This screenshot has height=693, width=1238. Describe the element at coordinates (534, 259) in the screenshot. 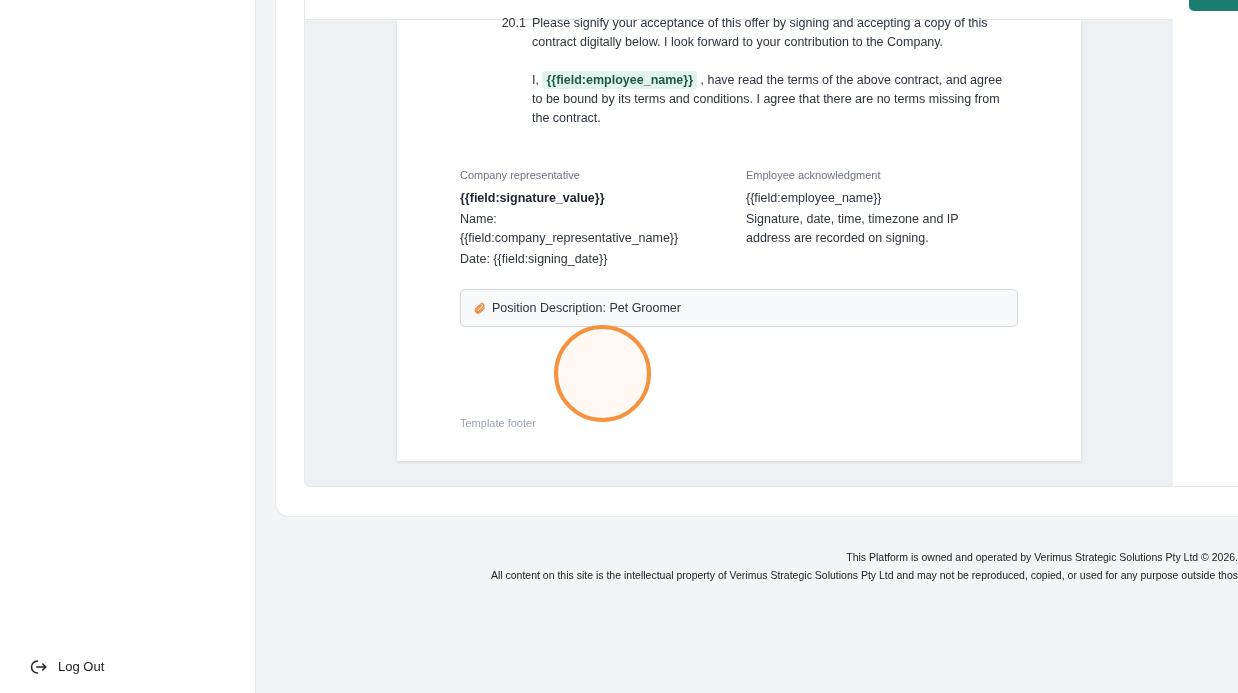

I see `signature-line: Date: {{field:signing_date}}` at that location.